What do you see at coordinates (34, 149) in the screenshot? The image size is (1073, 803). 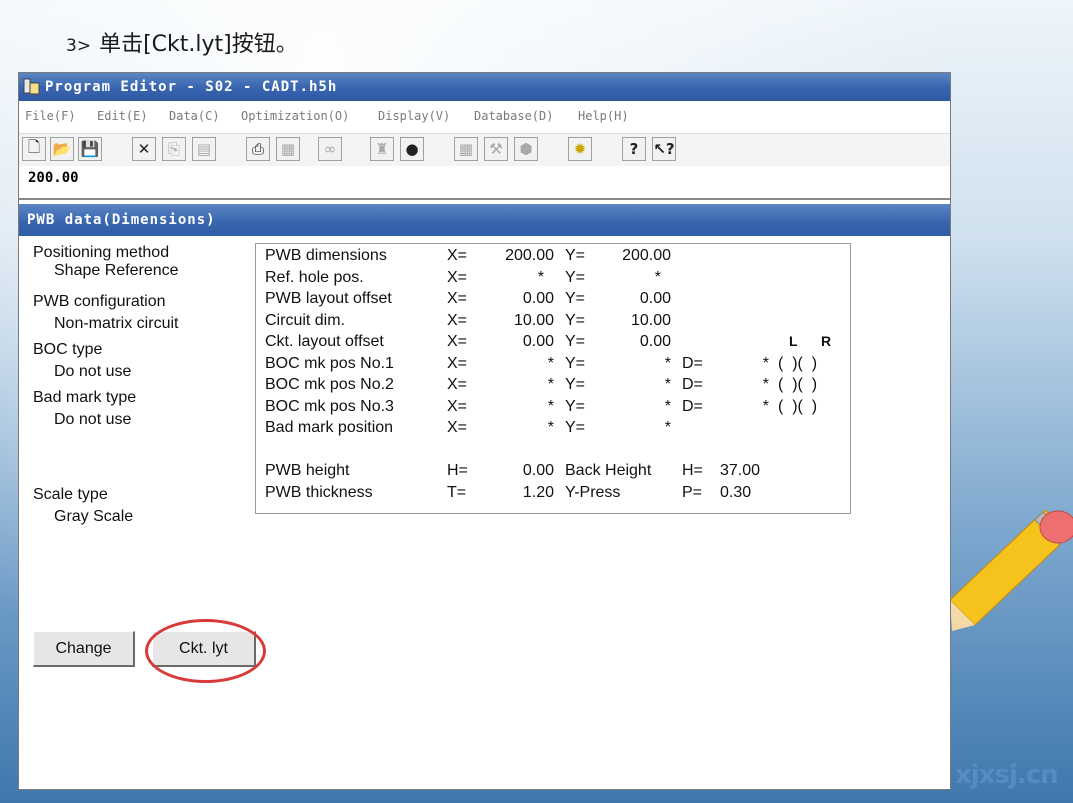 I see `new-file-icon: 🗋` at bounding box center [34, 149].